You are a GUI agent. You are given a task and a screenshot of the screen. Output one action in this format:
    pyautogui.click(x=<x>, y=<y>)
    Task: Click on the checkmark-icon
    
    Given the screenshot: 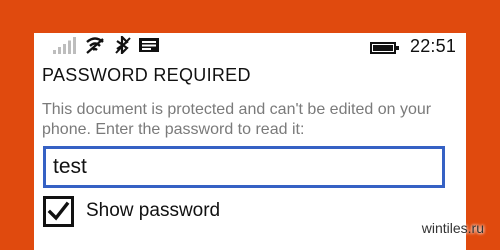 What is the action you would take?
    pyautogui.click(x=58, y=211)
    